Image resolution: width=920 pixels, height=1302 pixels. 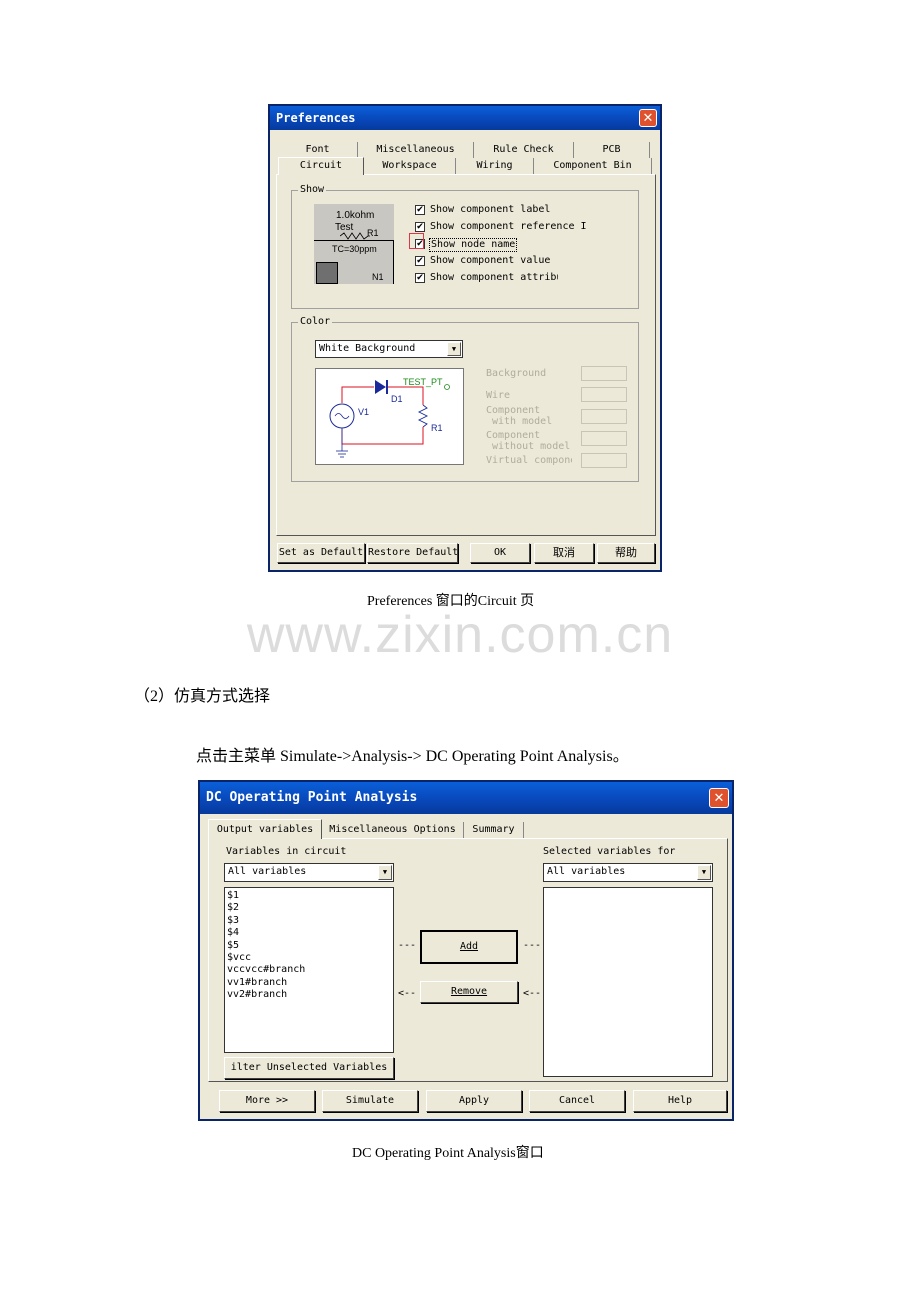 What do you see at coordinates (494, 277) in the screenshot?
I see `show-attributes-text: Show component attribu` at bounding box center [494, 277].